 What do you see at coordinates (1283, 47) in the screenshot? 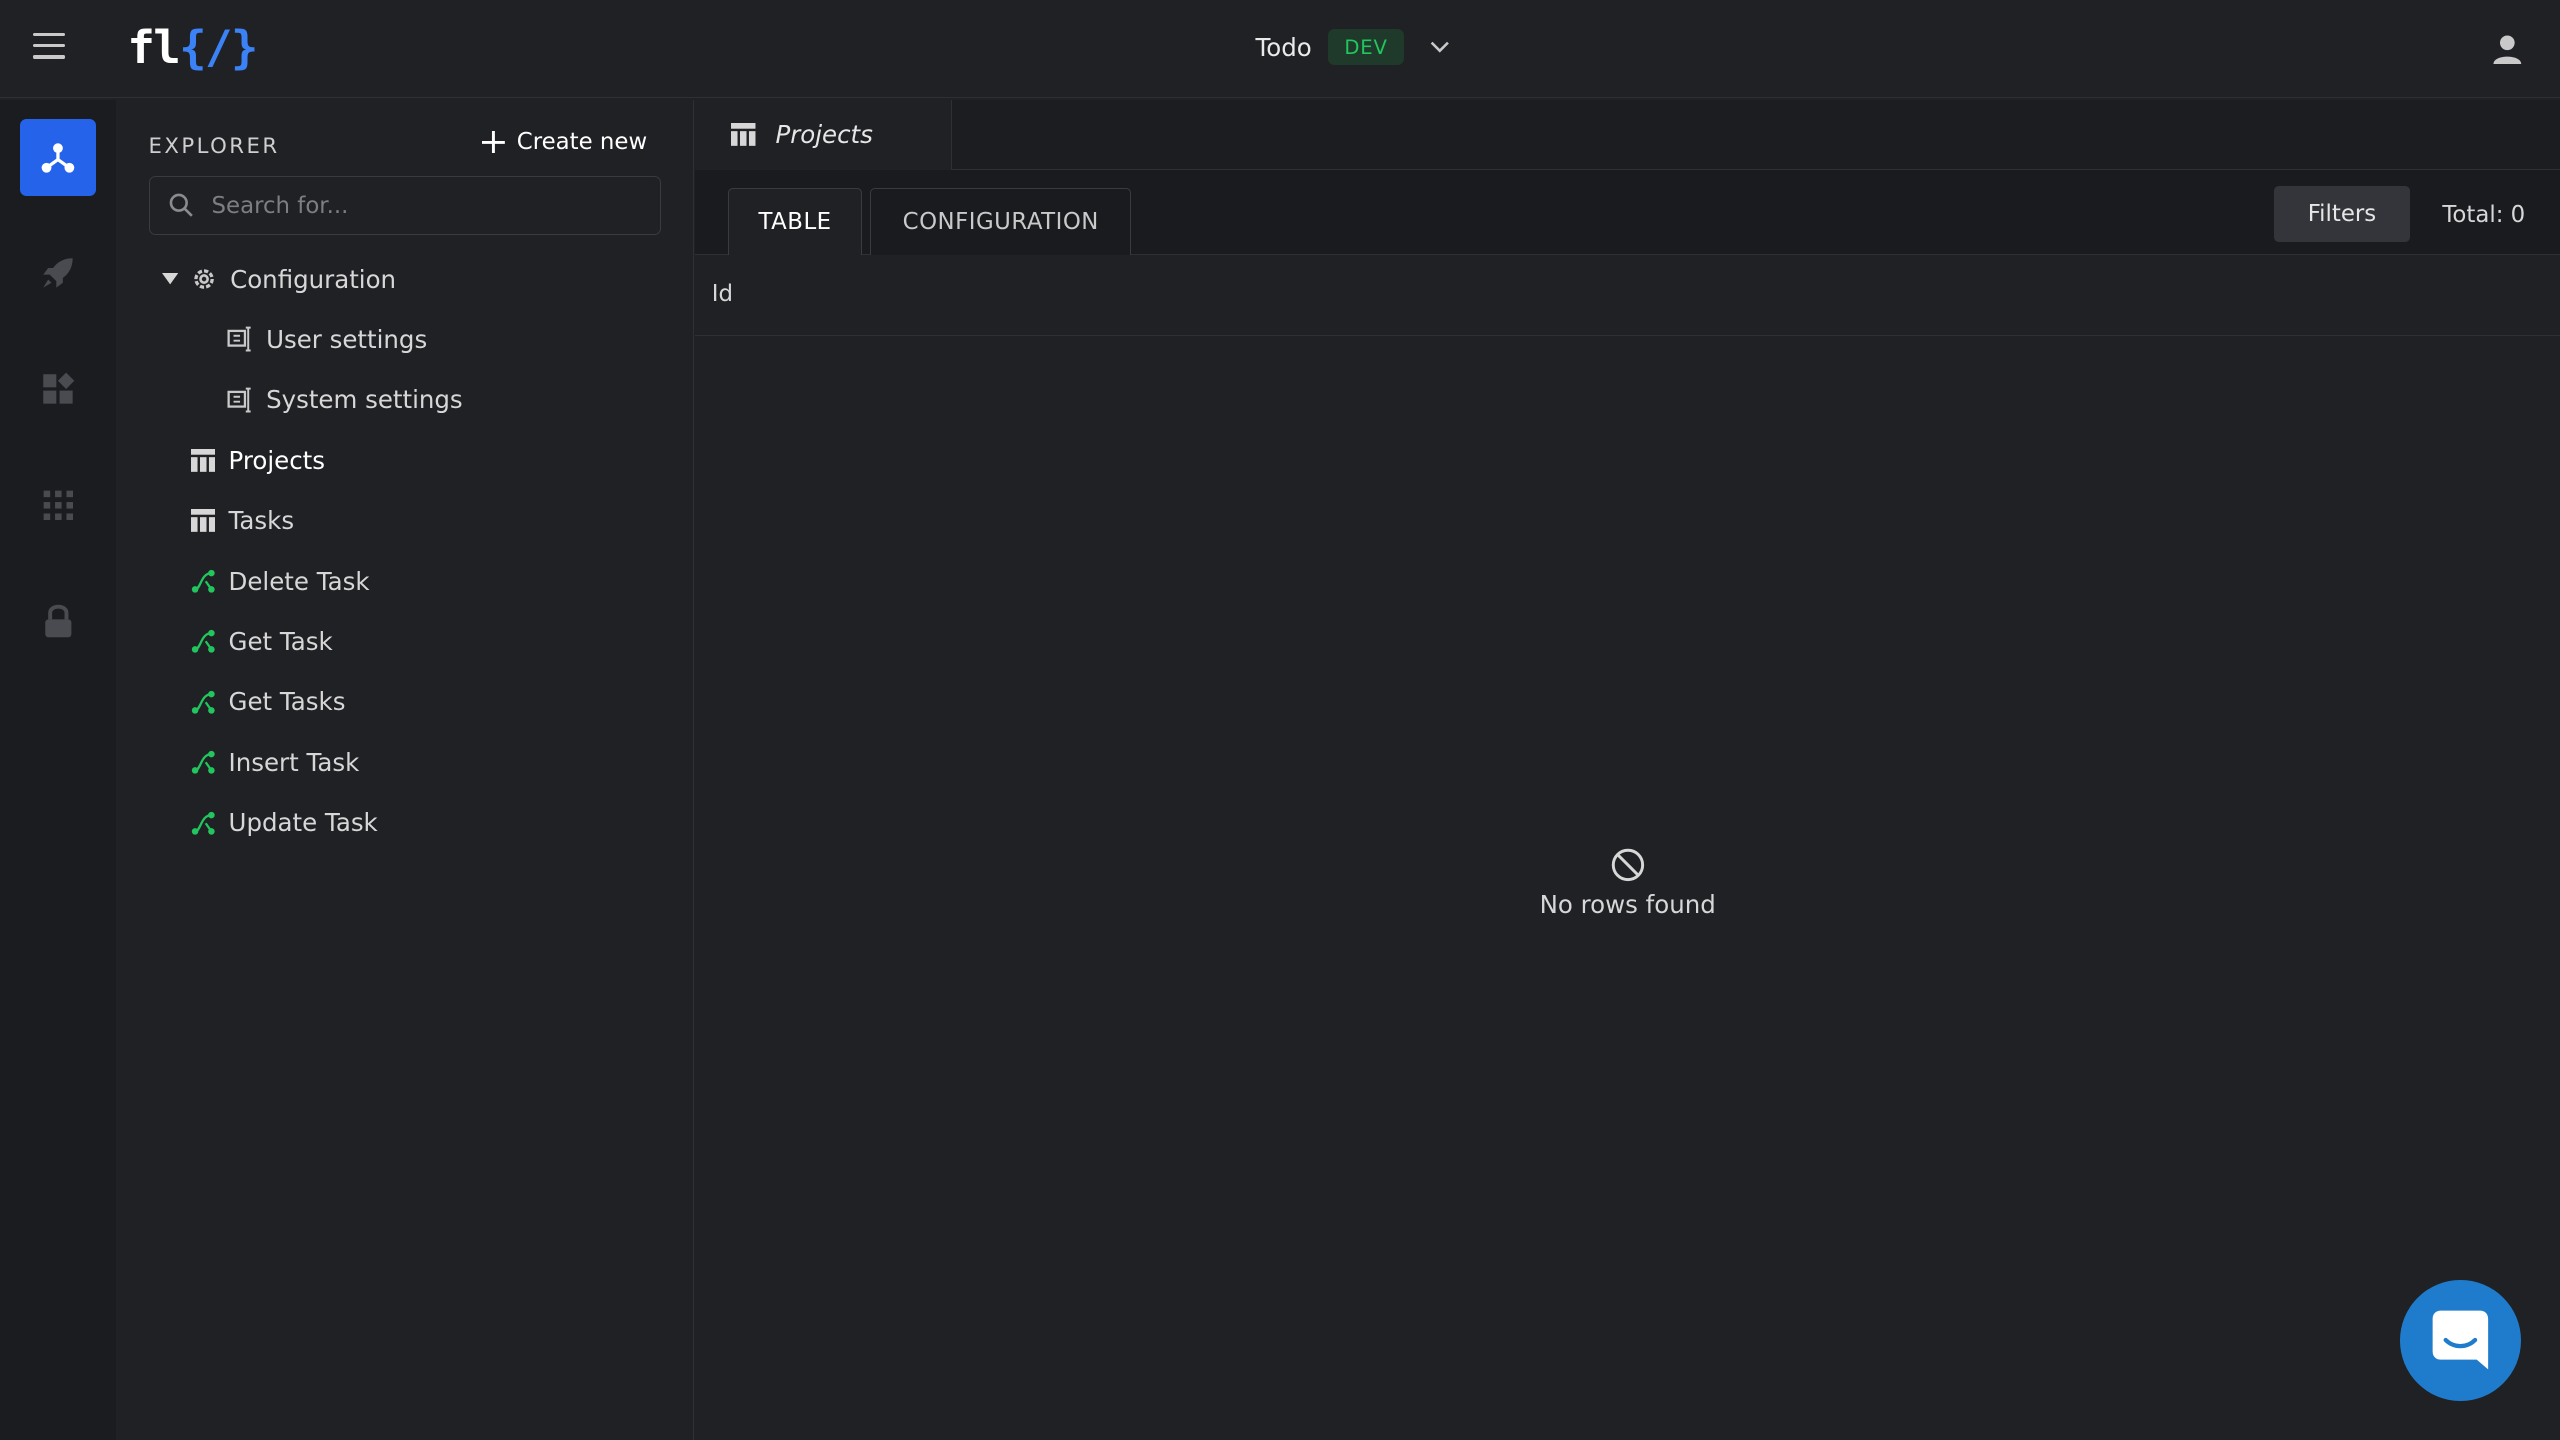
I see `project-name: Todo` at bounding box center [1283, 47].